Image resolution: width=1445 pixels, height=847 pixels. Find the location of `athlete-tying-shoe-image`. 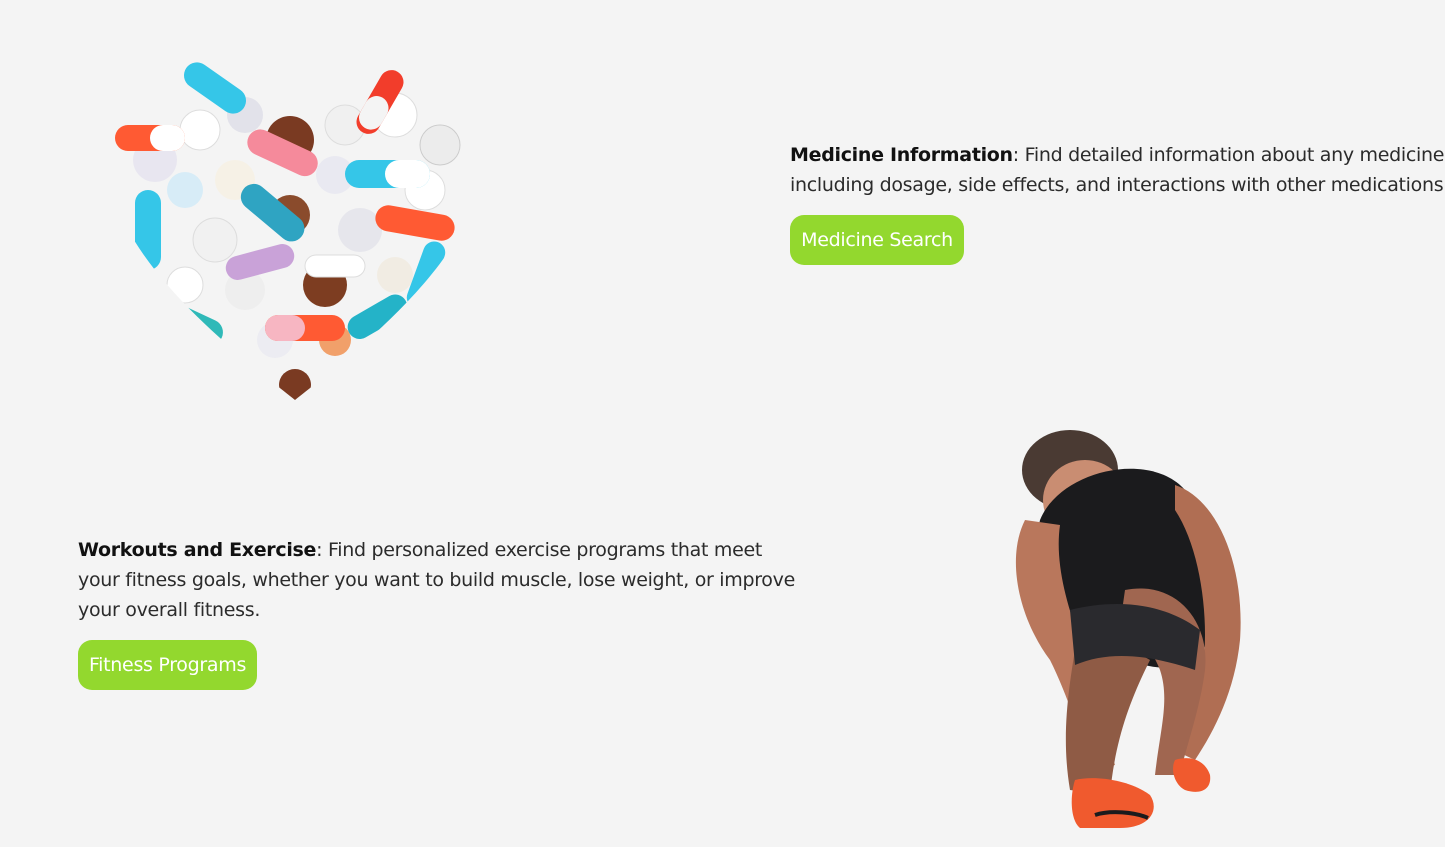

athlete-tying-shoe-image is located at coordinates (1128, 629).